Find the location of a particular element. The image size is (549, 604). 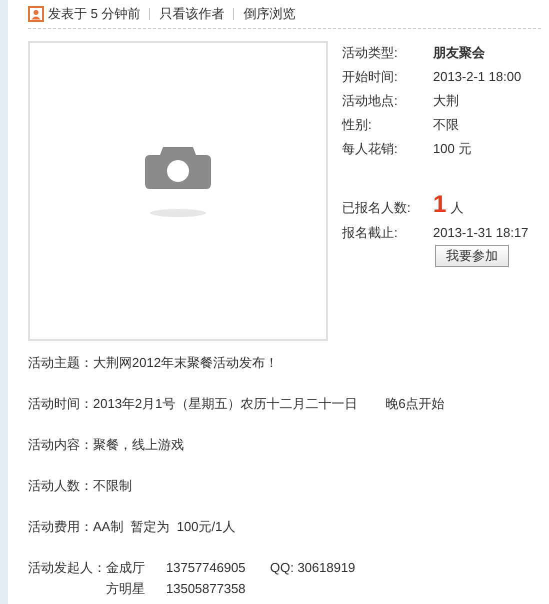

paragraph-text: 晚6点开始 is located at coordinates (415, 403).